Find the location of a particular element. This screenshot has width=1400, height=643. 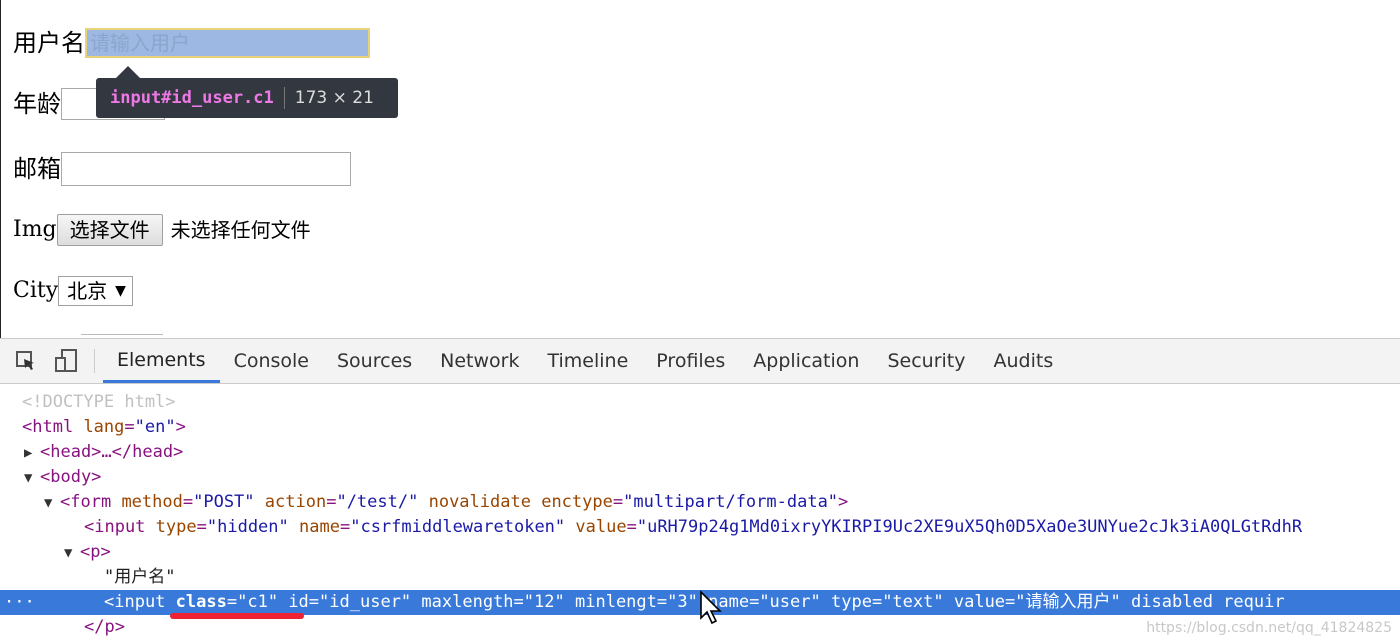

mouse-cursor-icon is located at coordinates (711, 607).